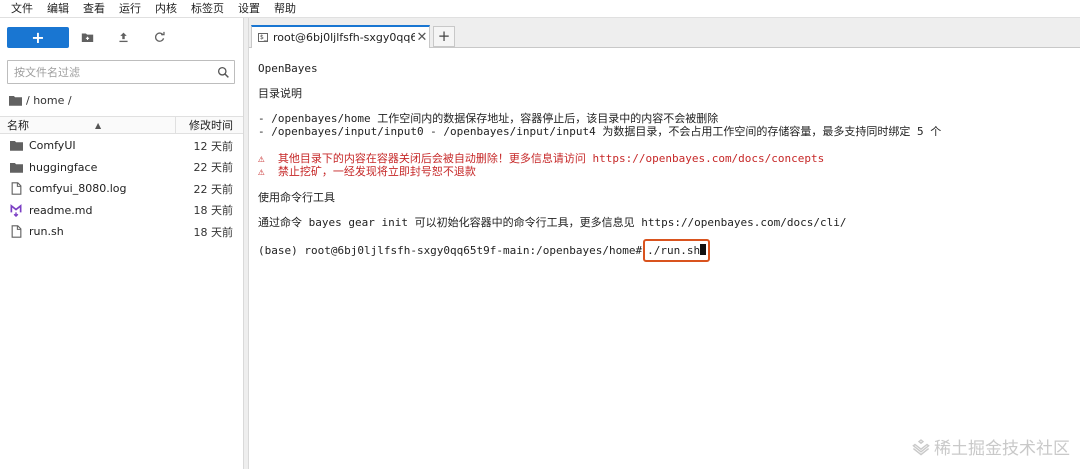  I want to click on breadcrumb: / home /, so click(40, 100).